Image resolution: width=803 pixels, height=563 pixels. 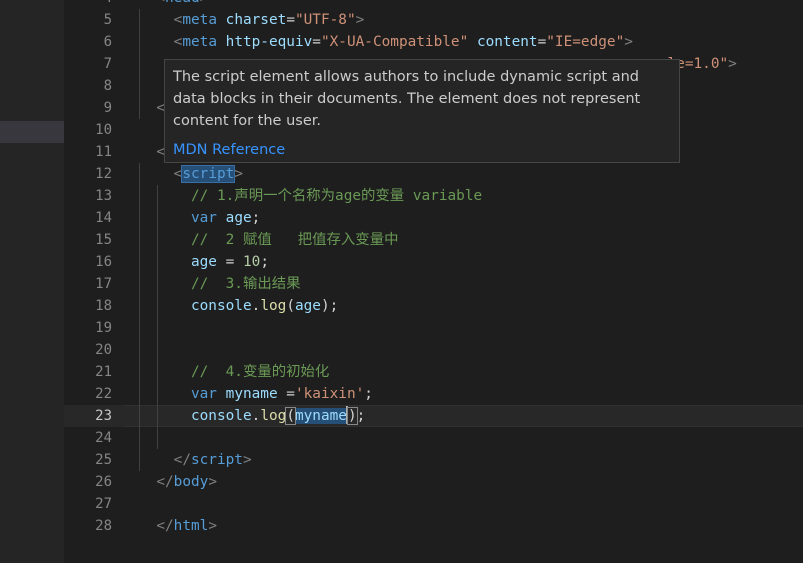 What do you see at coordinates (256, 20) in the screenshot?
I see `code-token: charset` at bounding box center [256, 20].